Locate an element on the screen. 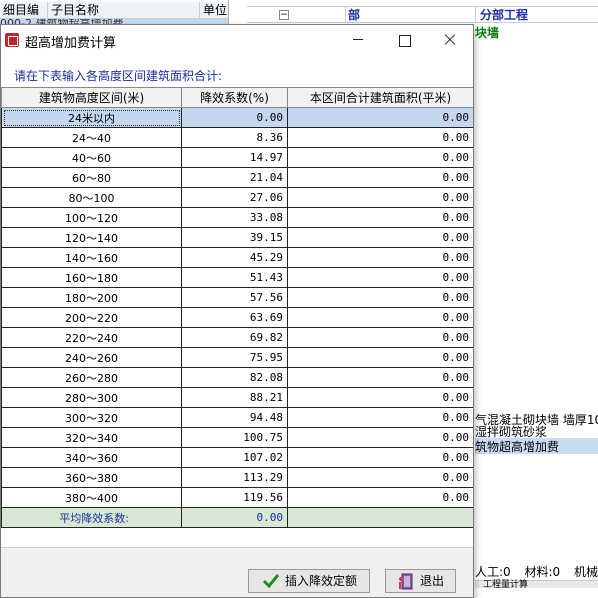 This screenshot has width=598, height=598. table-row: 40～60 14.97 0.00 is located at coordinates (237, 157).